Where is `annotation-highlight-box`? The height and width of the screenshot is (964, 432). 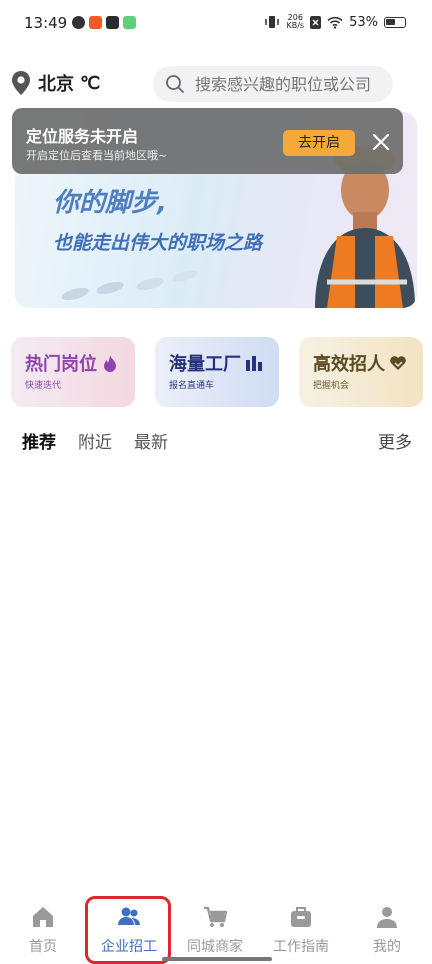
annotation-highlight-box is located at coordinates (128, 930).